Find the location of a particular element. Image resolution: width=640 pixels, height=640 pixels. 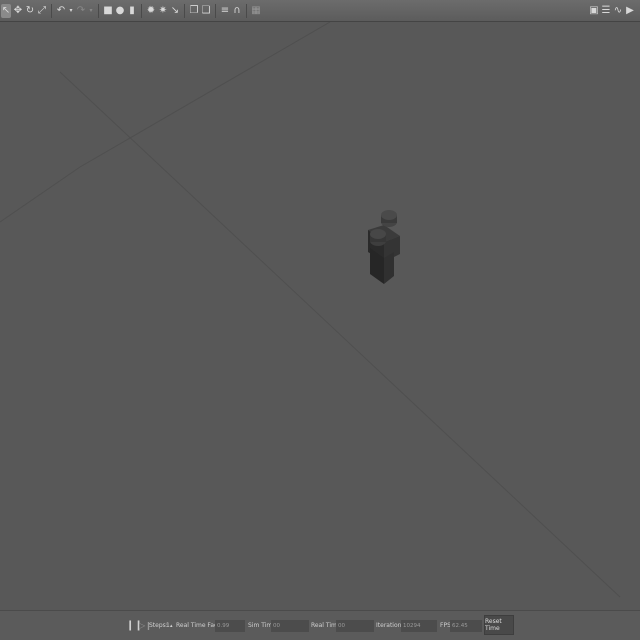

brick-model is located at coordinates (384, 247).